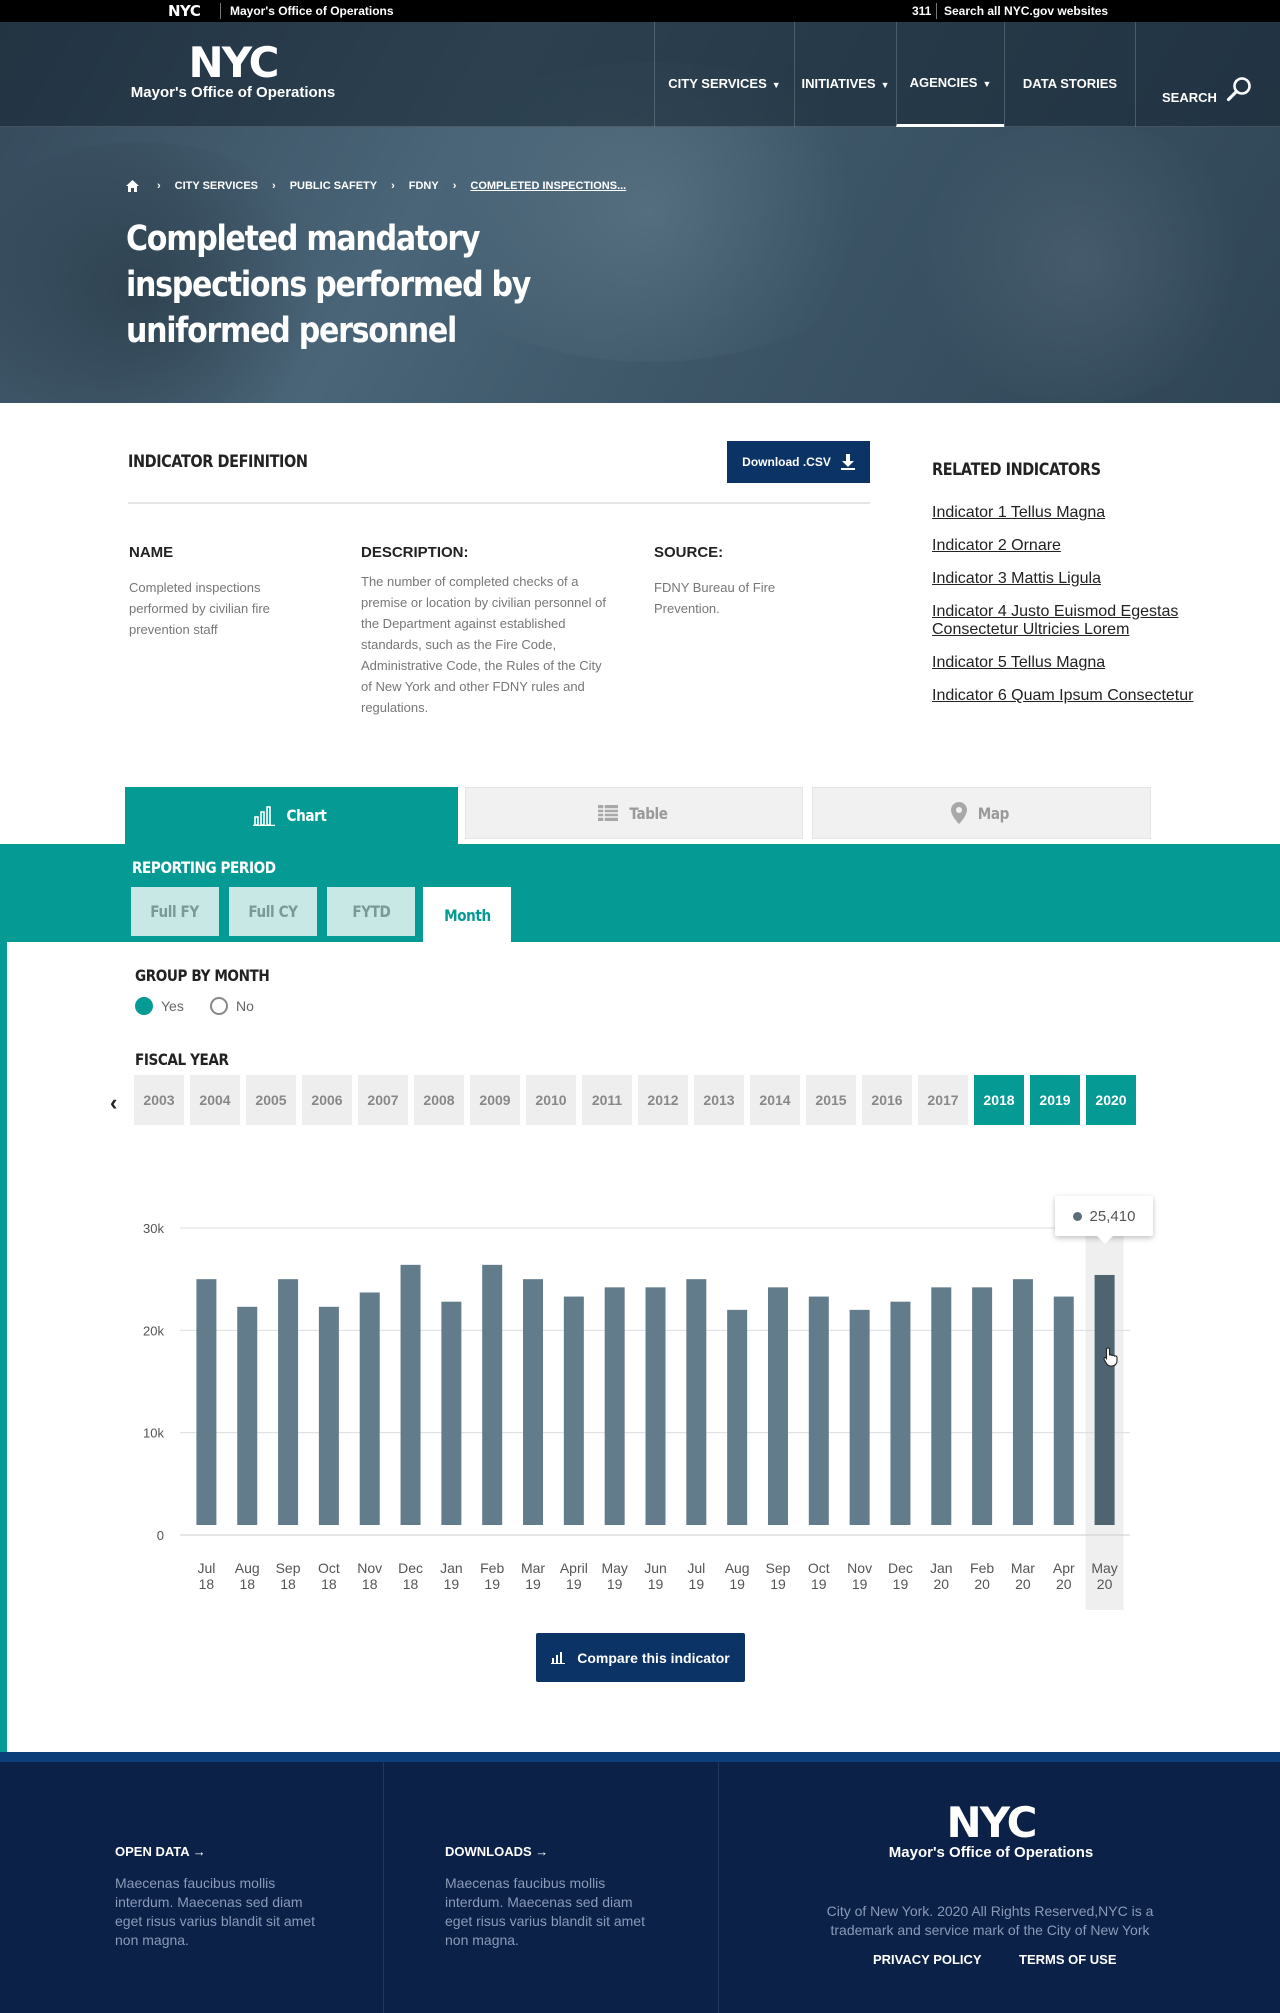  I want to click on fiscal-year-heading: FISCAL YEAR, so click(182, 1059).